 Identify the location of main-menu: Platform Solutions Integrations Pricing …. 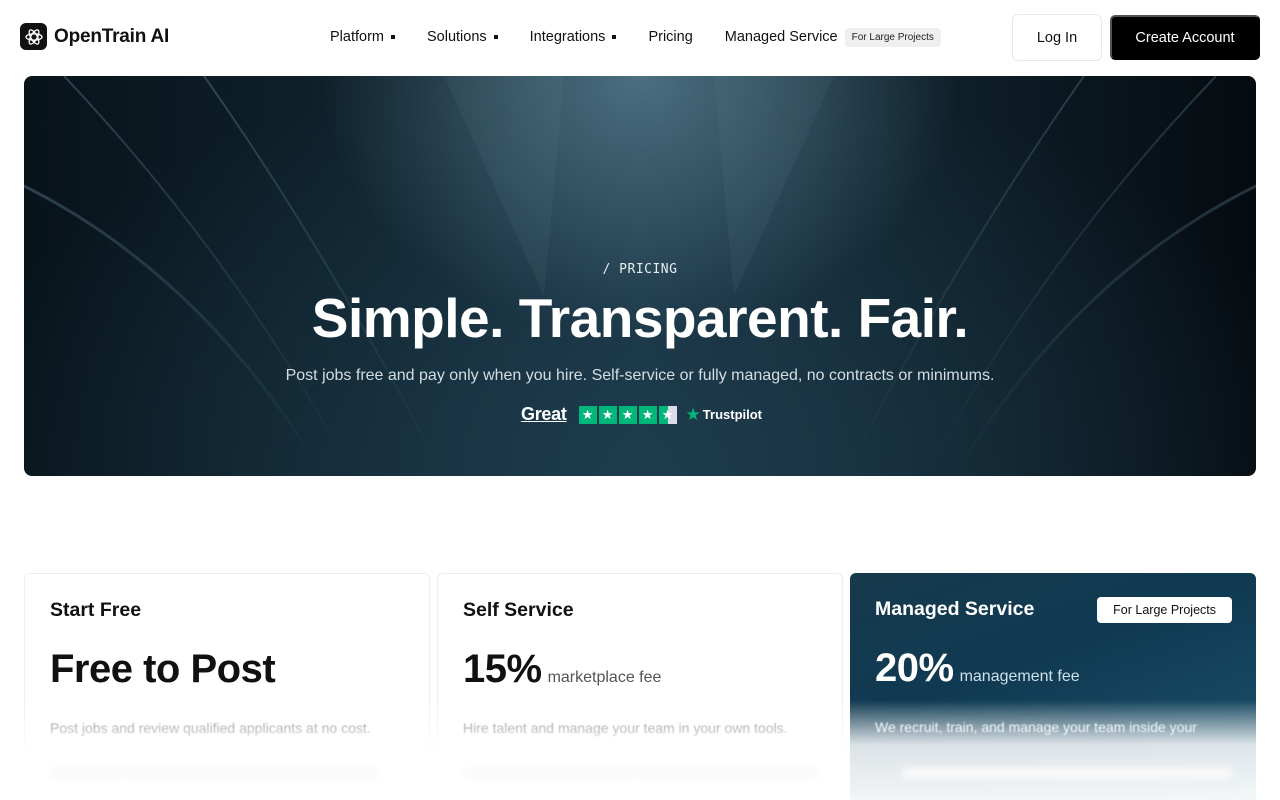
(635, 37).